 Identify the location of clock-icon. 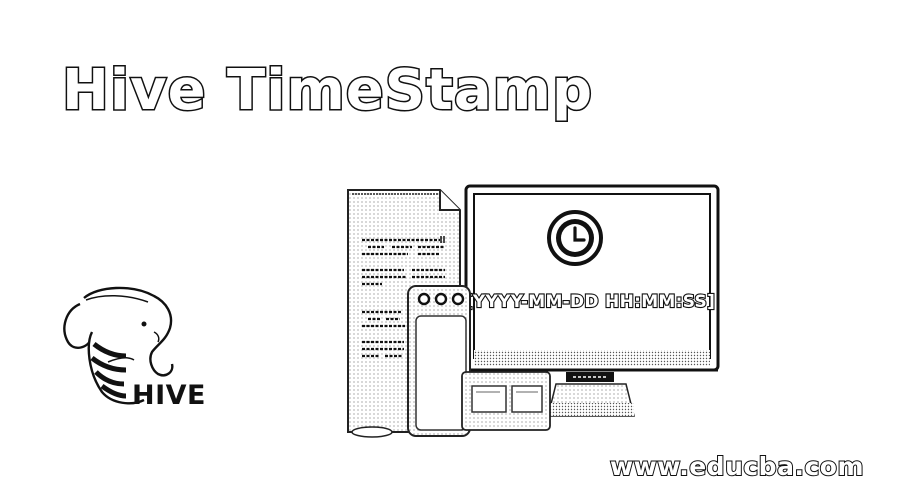
(575, 238).